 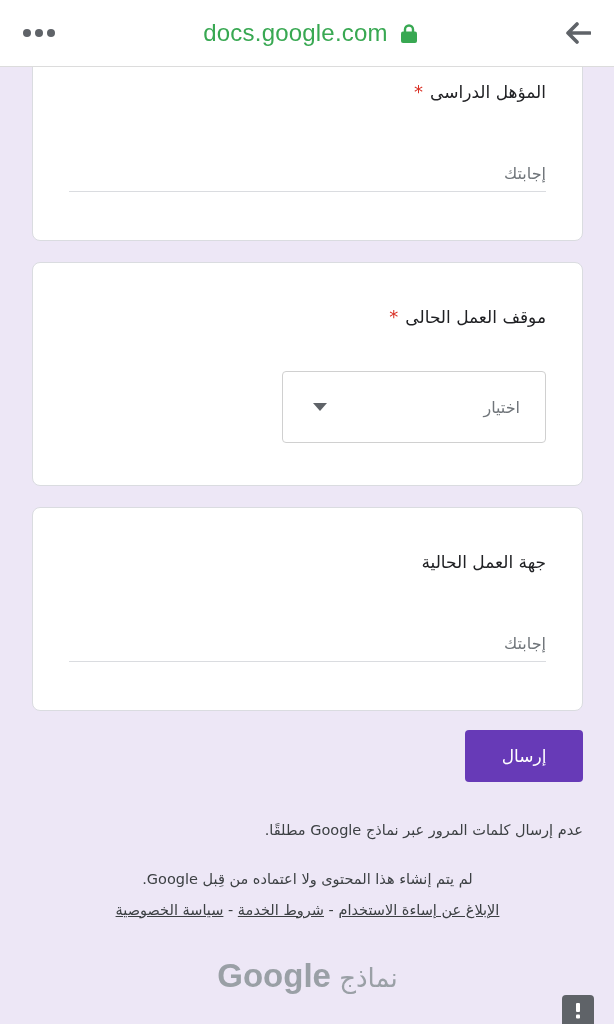 What do you see at coordinates (524, 756) in the screenshot?
I see `submit-button: إرسال` at bounding box center [524, 756].